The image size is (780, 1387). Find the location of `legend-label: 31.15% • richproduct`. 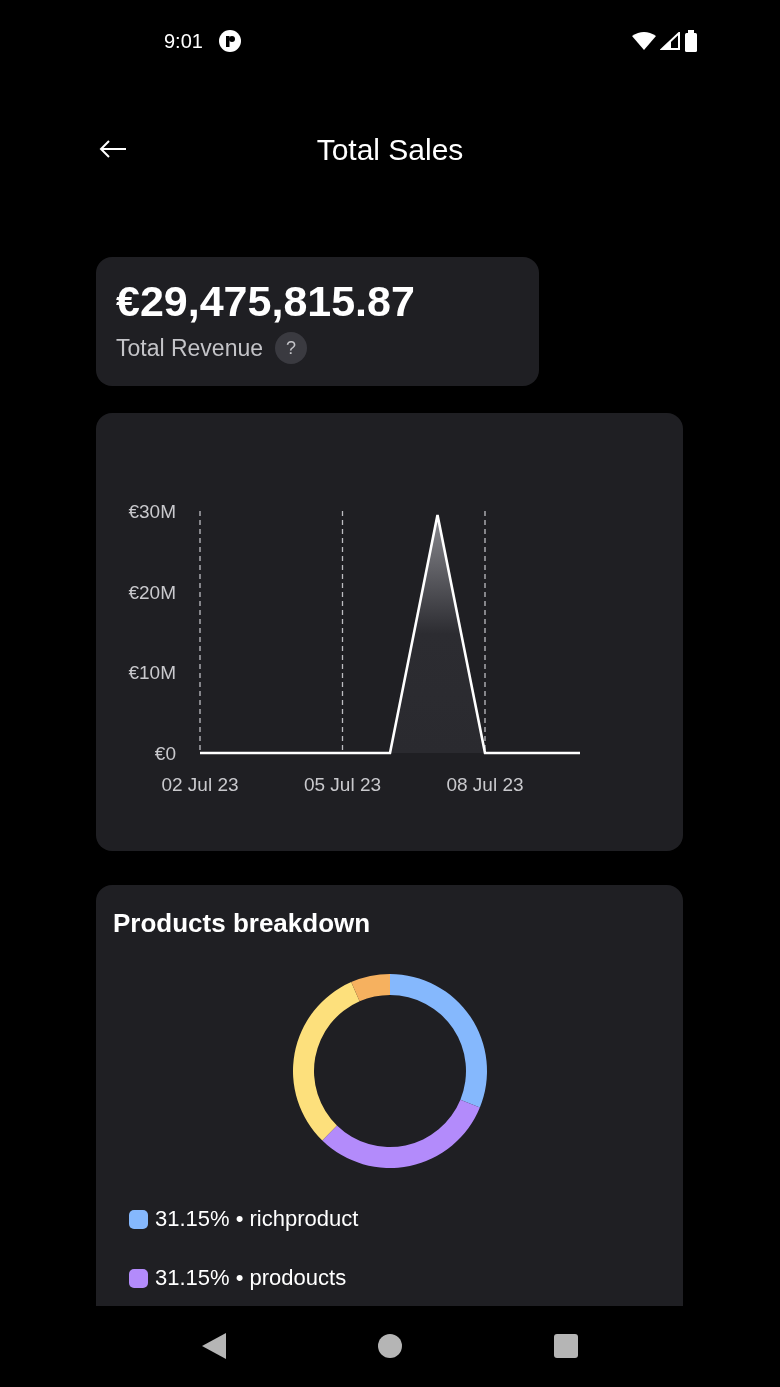

legend-label: 31.15% • richproduct is located at coordinates (257, 1219).